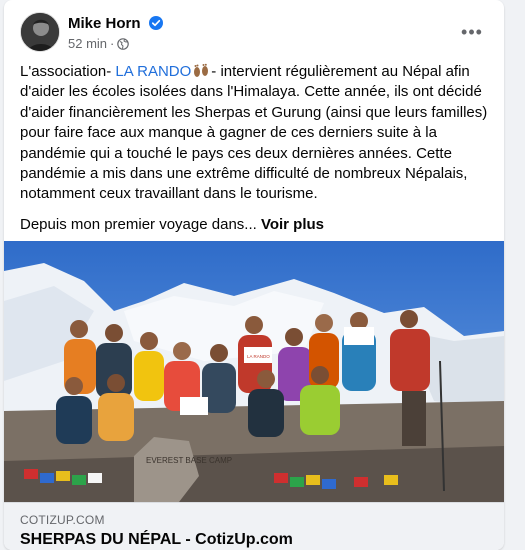 This screenshot has height=550, width=525. What do you see at coordinates (155, 23) in the screenshot?
I see `verified-badge-icon` at bounding box center [155, 23].